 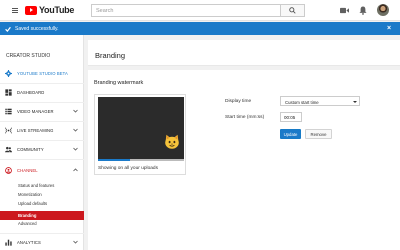 What do you see at coordinates (8, 73) in the screenshot?
I see `gear-icon` at bounding box center [8, 73].